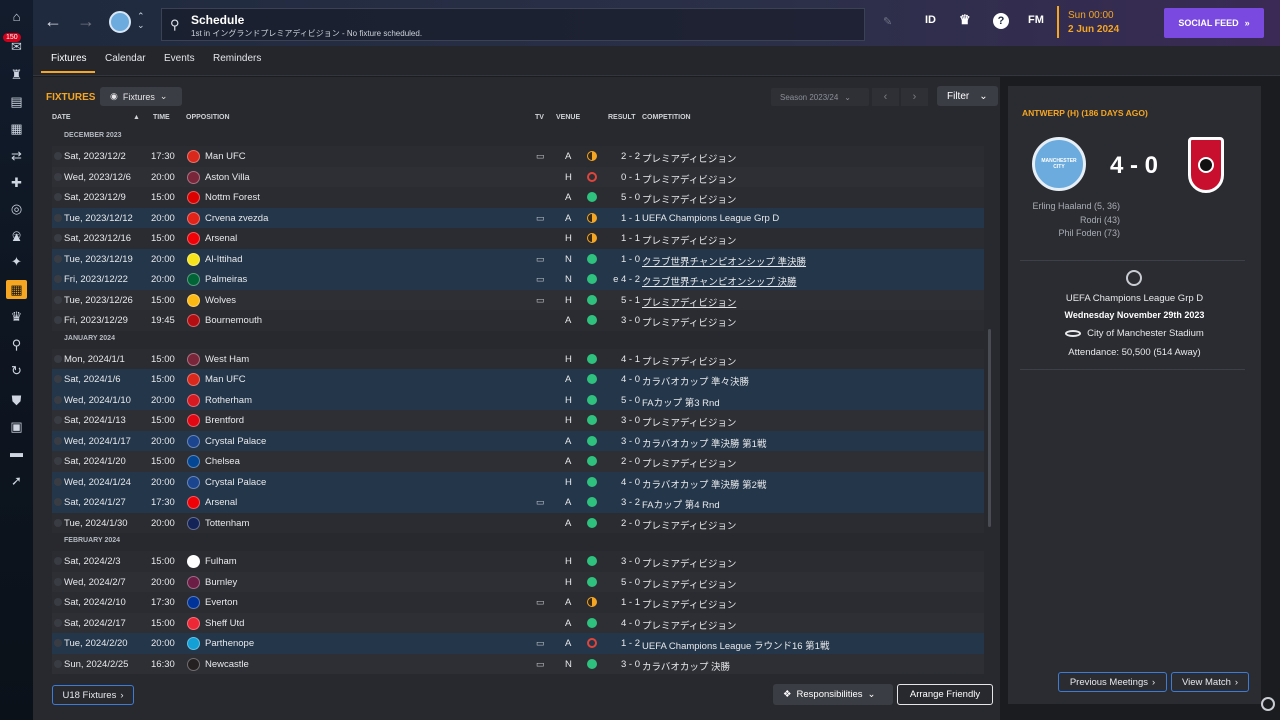 This screenshot has width=1280, height=720. I want to click on fixture-competition: カラバオカップ 準々決勝, so click(695, 381).